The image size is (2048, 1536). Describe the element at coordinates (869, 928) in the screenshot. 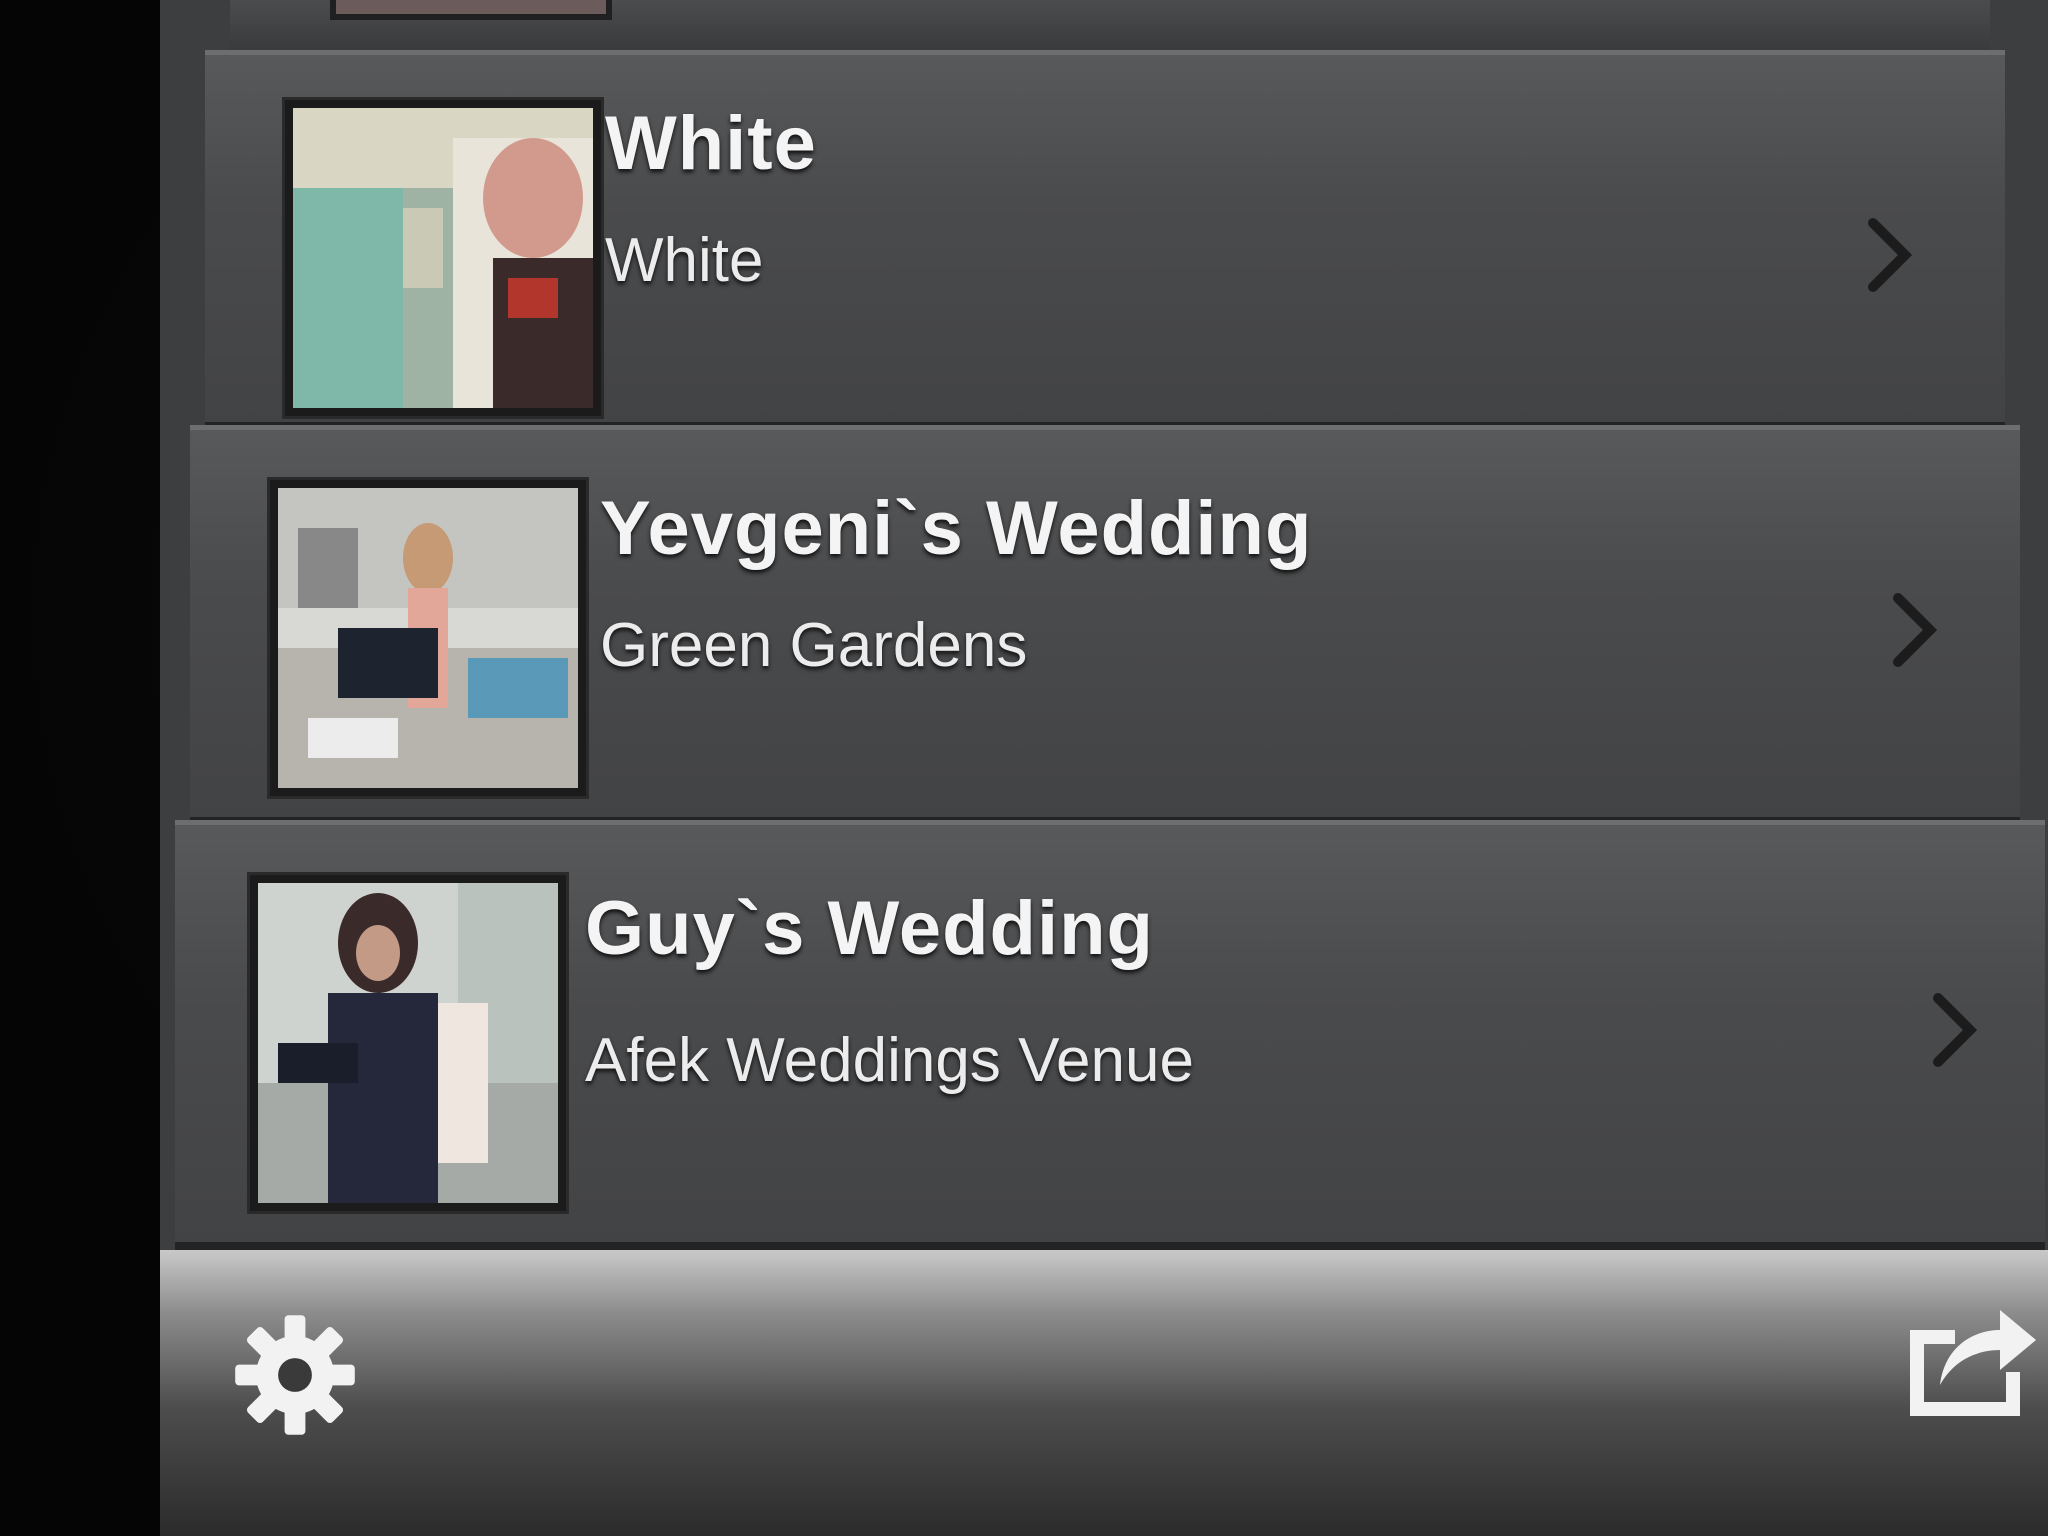

I see `event-title: Guy`s Wedding` at that location.